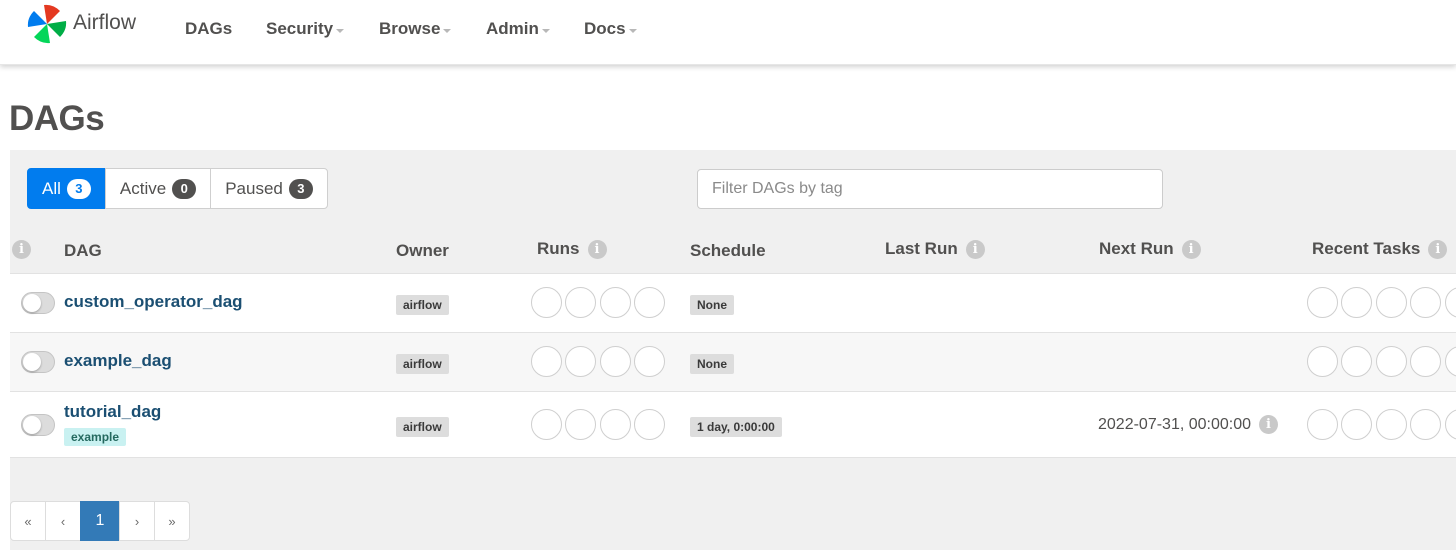 This screenshot has width=1456, height=558. I want to click on page-current-button: 1, so click(100, 521).